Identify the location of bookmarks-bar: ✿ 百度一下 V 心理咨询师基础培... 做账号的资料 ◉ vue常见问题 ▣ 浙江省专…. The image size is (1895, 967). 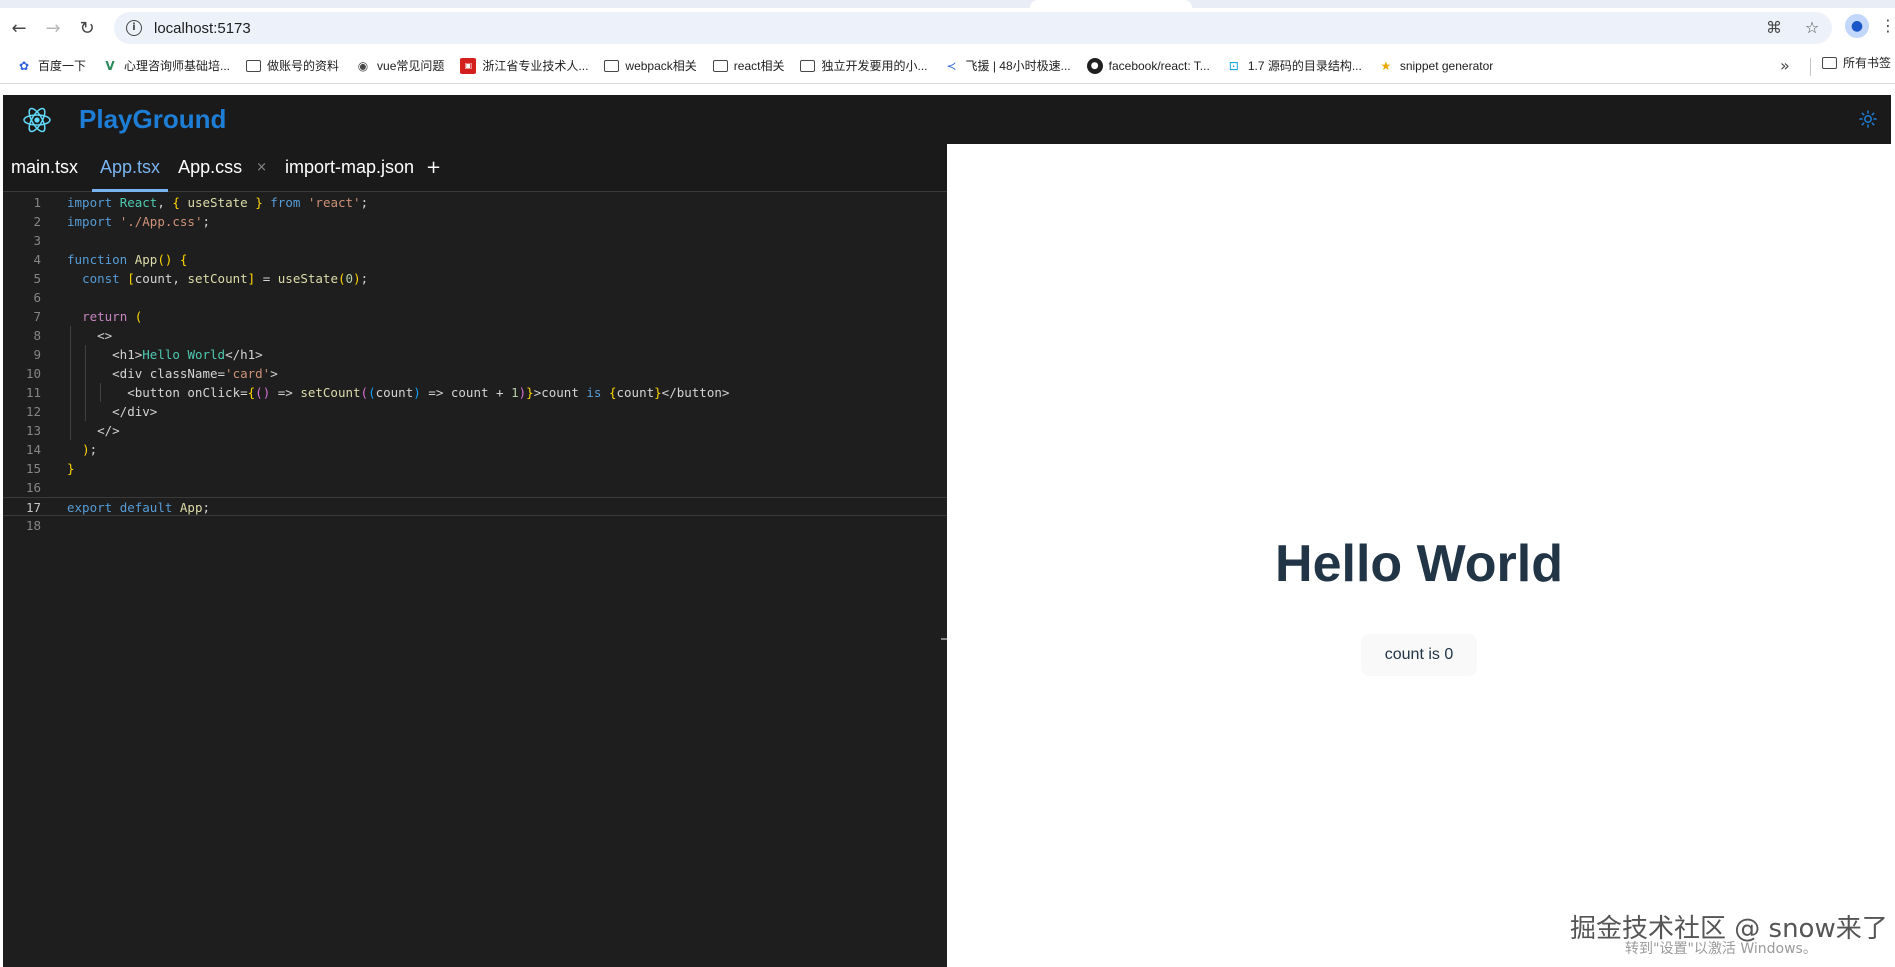
(947, 66).